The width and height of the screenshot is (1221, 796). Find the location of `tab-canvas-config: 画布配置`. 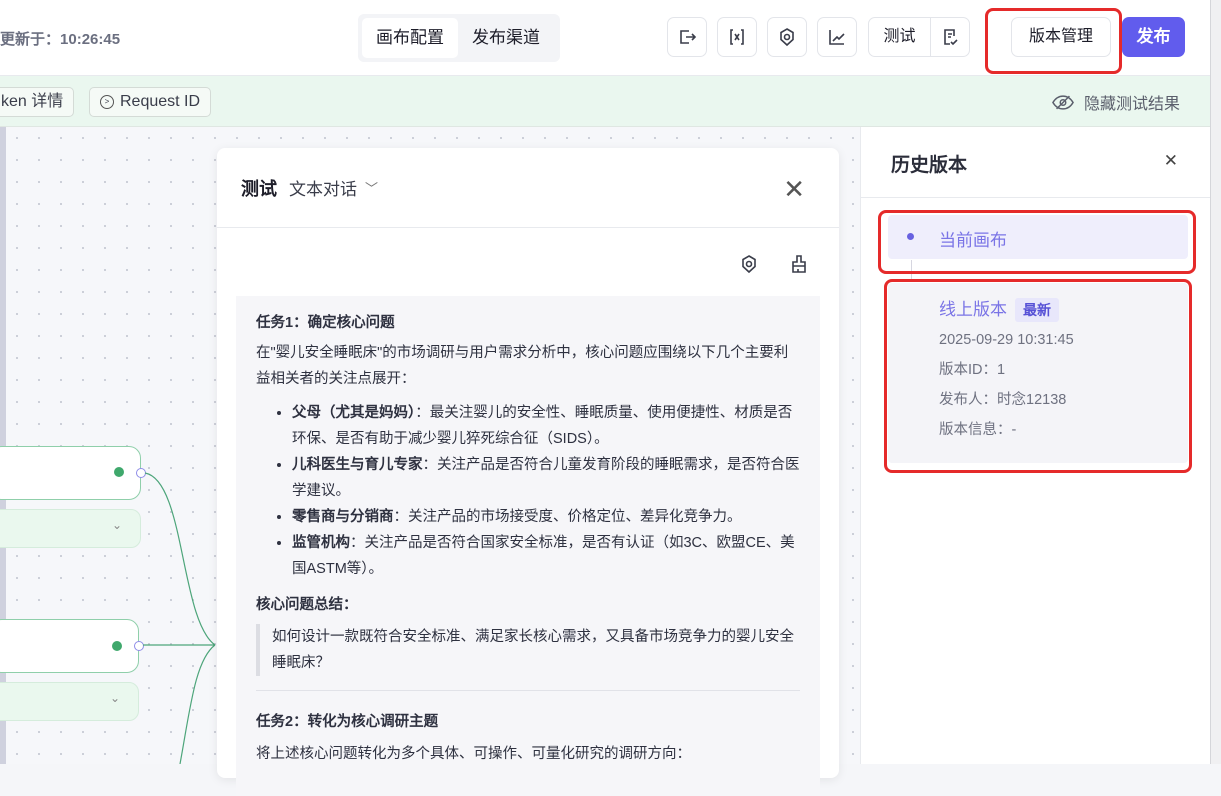

tab-canvas-config: 画布配置 is located at coordinates (410, 38).